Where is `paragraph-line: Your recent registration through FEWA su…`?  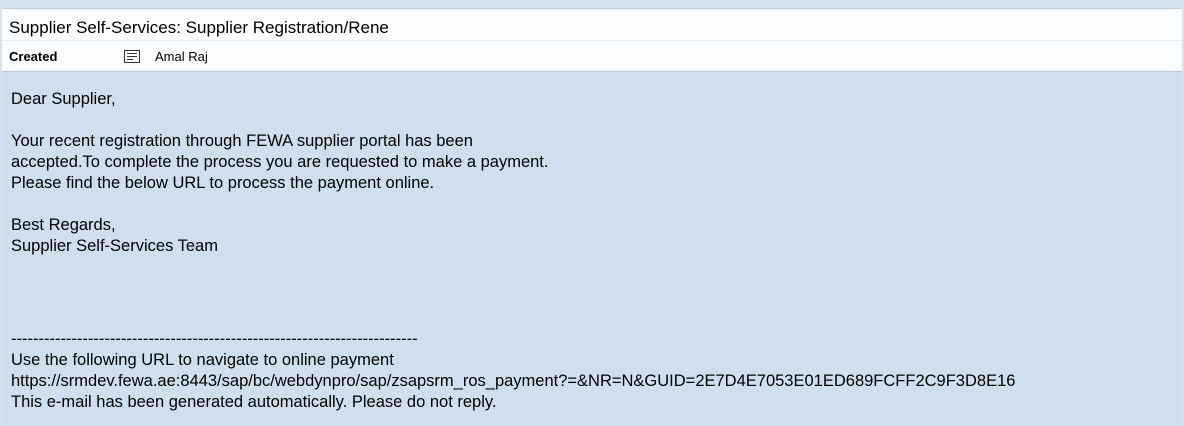
paragraph-line: Your recent registration through FEWA su… is located at coordinates (242, 141).